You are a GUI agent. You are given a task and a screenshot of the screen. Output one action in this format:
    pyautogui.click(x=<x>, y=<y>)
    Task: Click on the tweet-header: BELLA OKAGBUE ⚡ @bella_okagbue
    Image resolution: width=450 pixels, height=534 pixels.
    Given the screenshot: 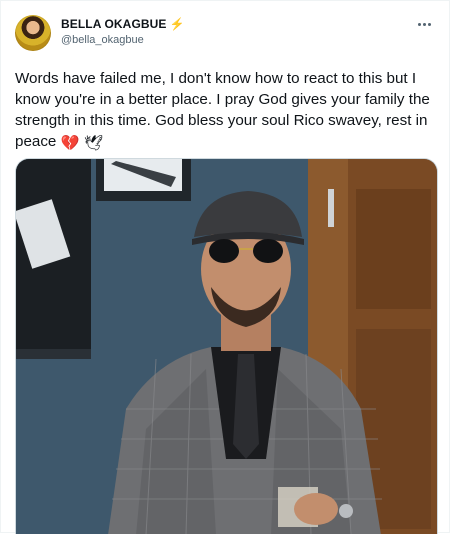 What is the action you would take?
    pyautogui.click(x=225, y=35)
    